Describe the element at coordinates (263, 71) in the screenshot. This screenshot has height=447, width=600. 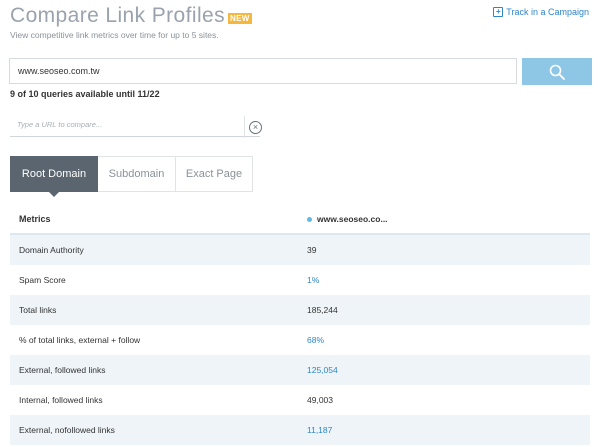
I see `url-input: www.seoseo.com.tw` at that location.